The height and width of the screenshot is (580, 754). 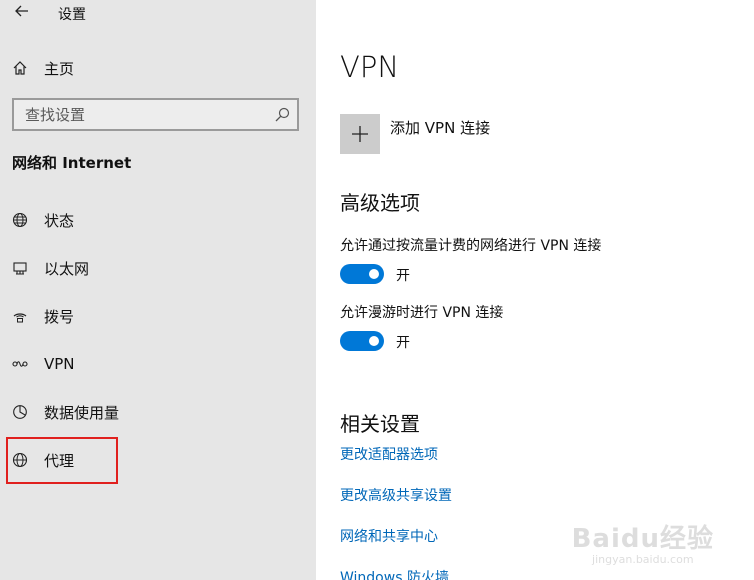 What do you see at coordinates (158, 316) in the screenshot?
I see `sidebar-item-dial-up: 拨号` at bounding box center [158, 316].